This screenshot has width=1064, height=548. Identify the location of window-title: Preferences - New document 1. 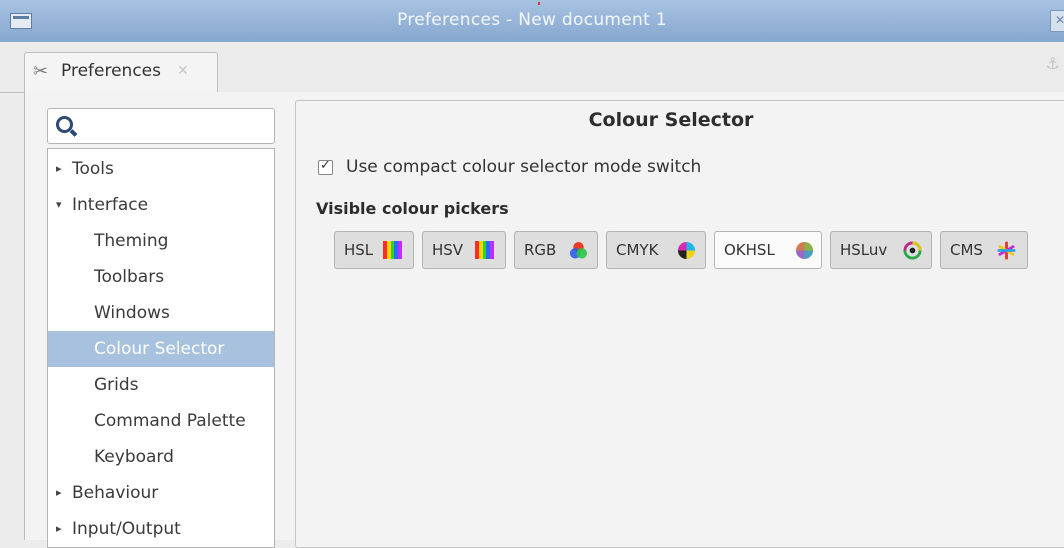
(532, 20).